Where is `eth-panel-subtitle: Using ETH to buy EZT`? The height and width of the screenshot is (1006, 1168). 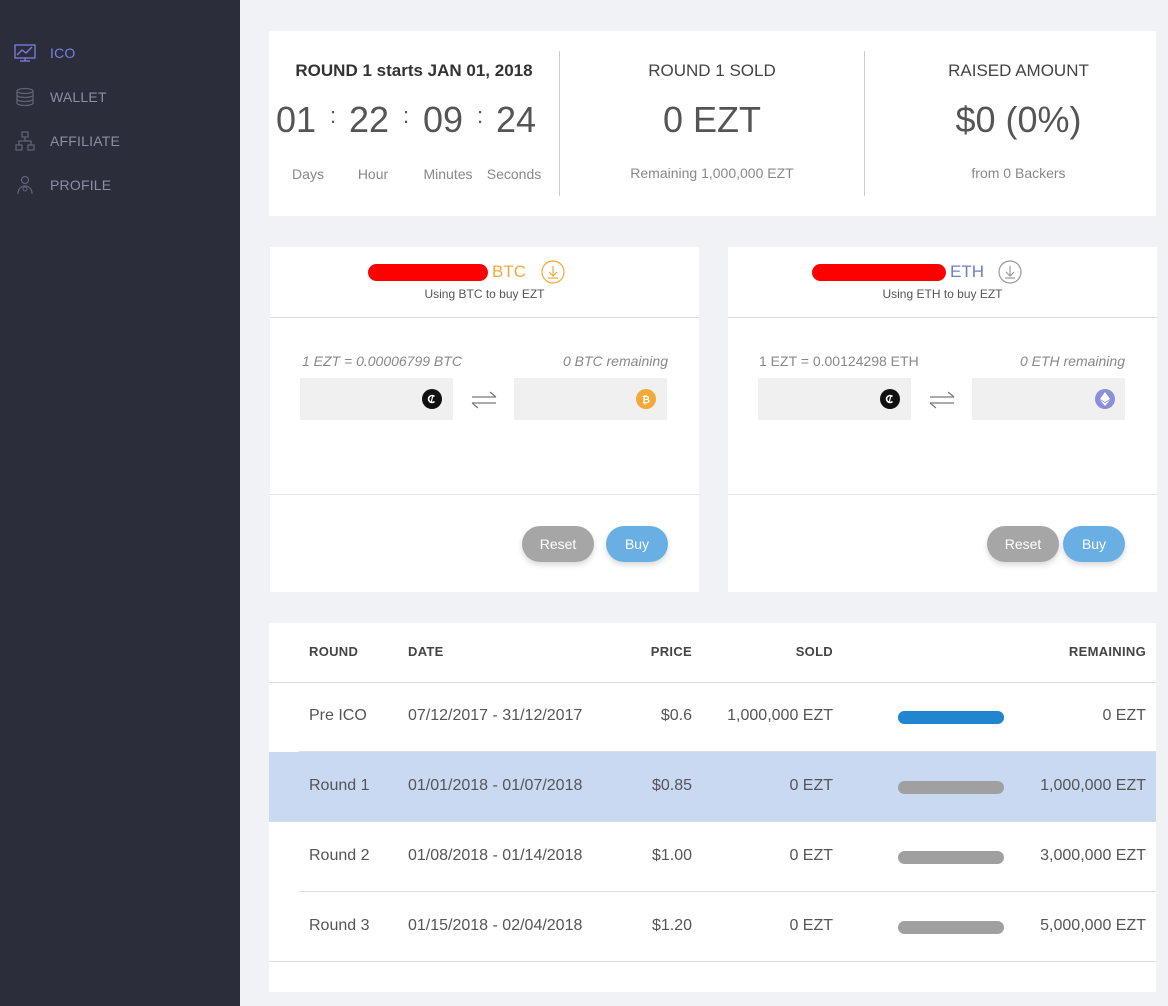 eth-panel-subtitle: Using ETH to buy EZT is located at coordinates (942, 294).